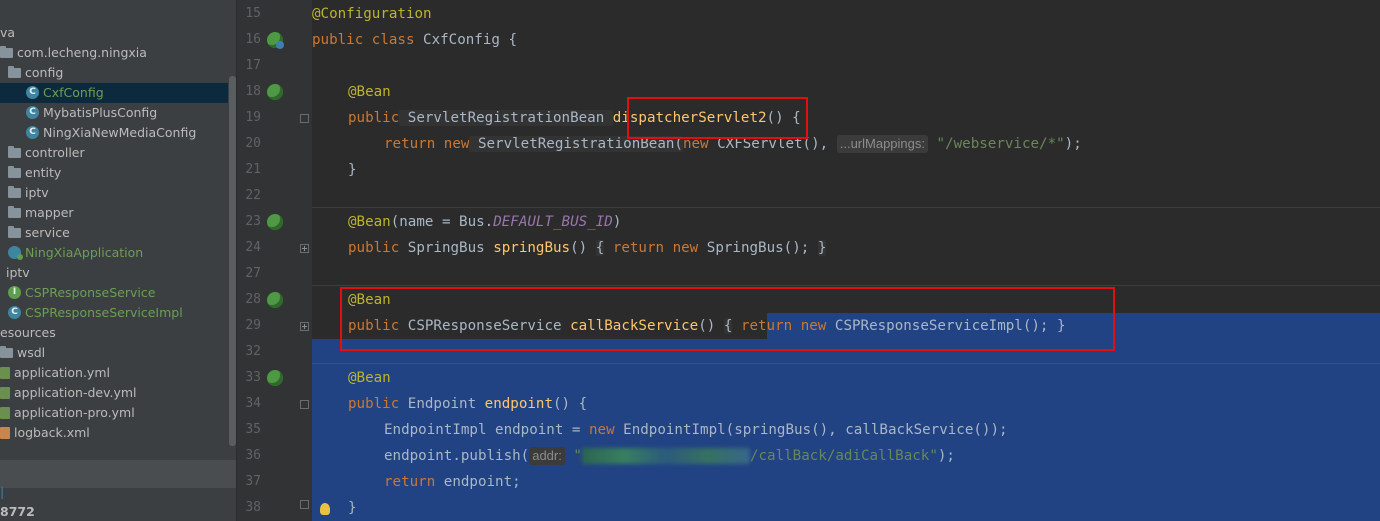  I want to click on code-text: SpringBus();, so click(754, 248).